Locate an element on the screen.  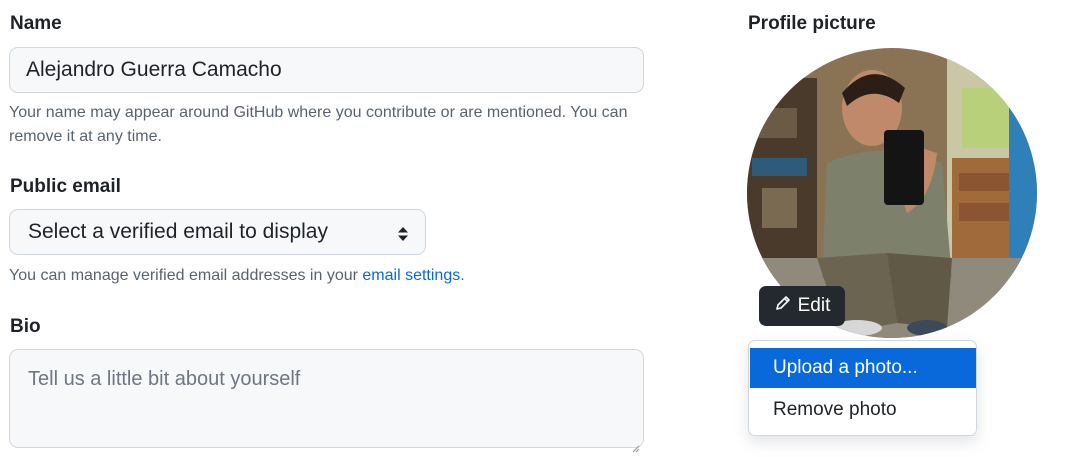
email-help-suffix: . is located at coordinates (462, 275).